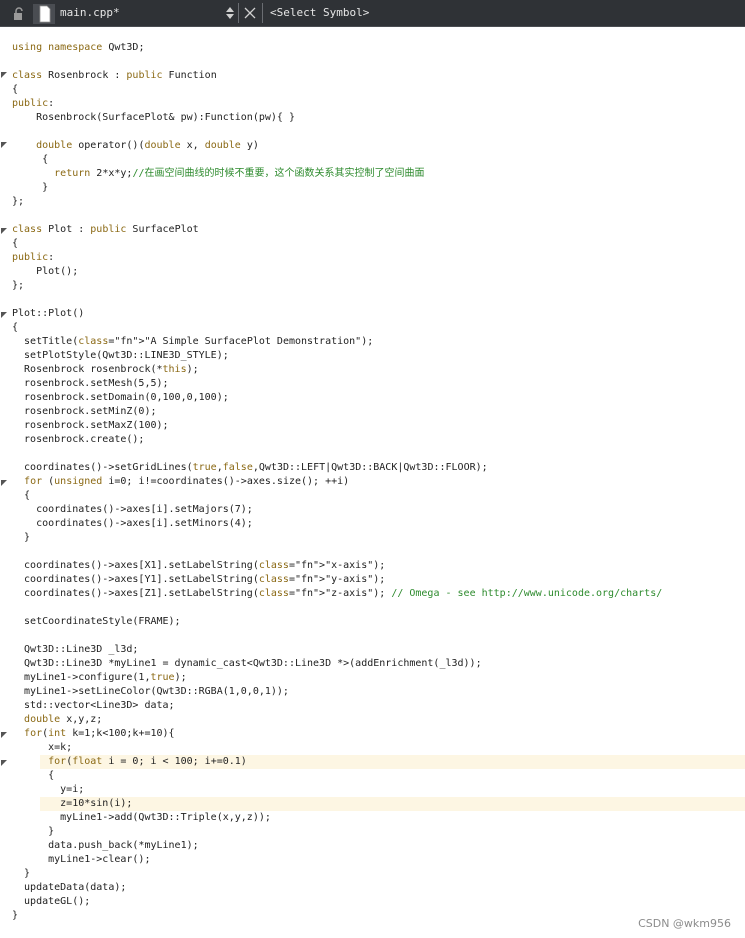 Image resolution: width=745 pixels, height=938 pixels. What do you see at coordinates (337, 230) in the screenshot?
I see `code-line: class Plot : public SurfacePlot` at bounding box center [337, 230].